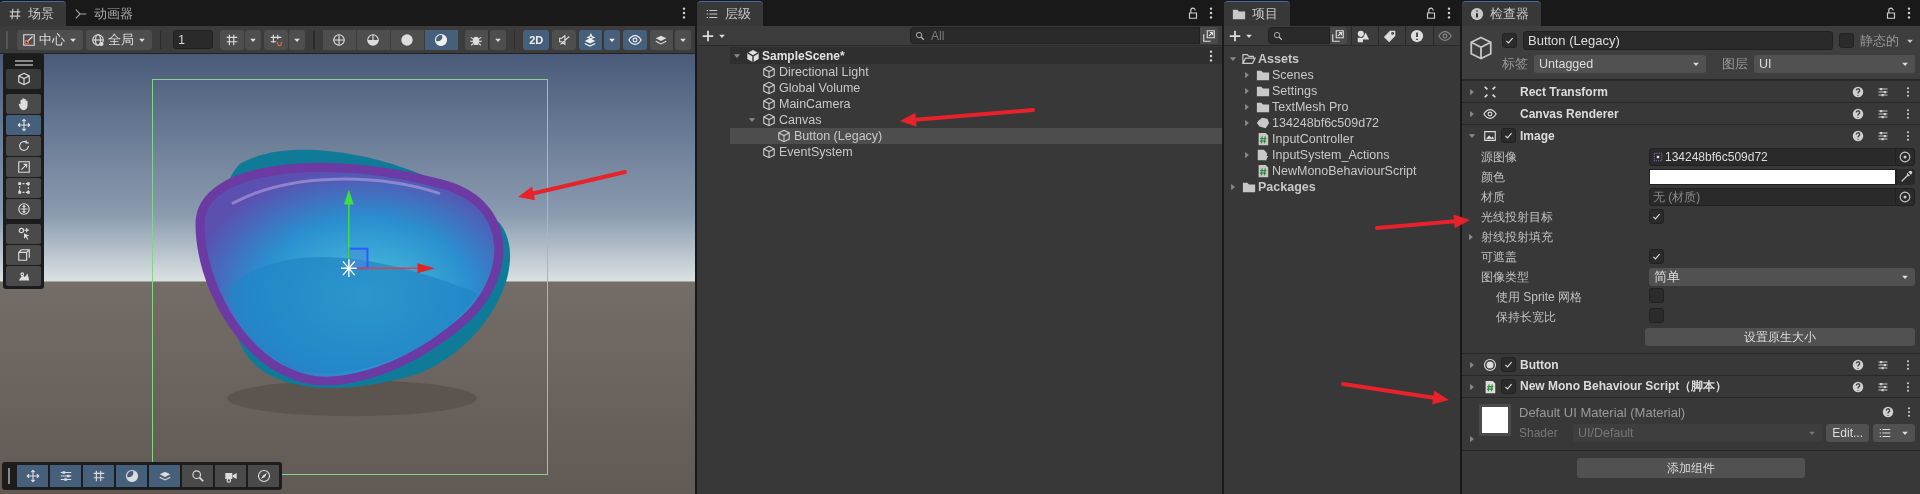  What do you see at coordinates (1209, 35) in the screenshot?
I see `popout-button` at bounding box center [1209, 35].